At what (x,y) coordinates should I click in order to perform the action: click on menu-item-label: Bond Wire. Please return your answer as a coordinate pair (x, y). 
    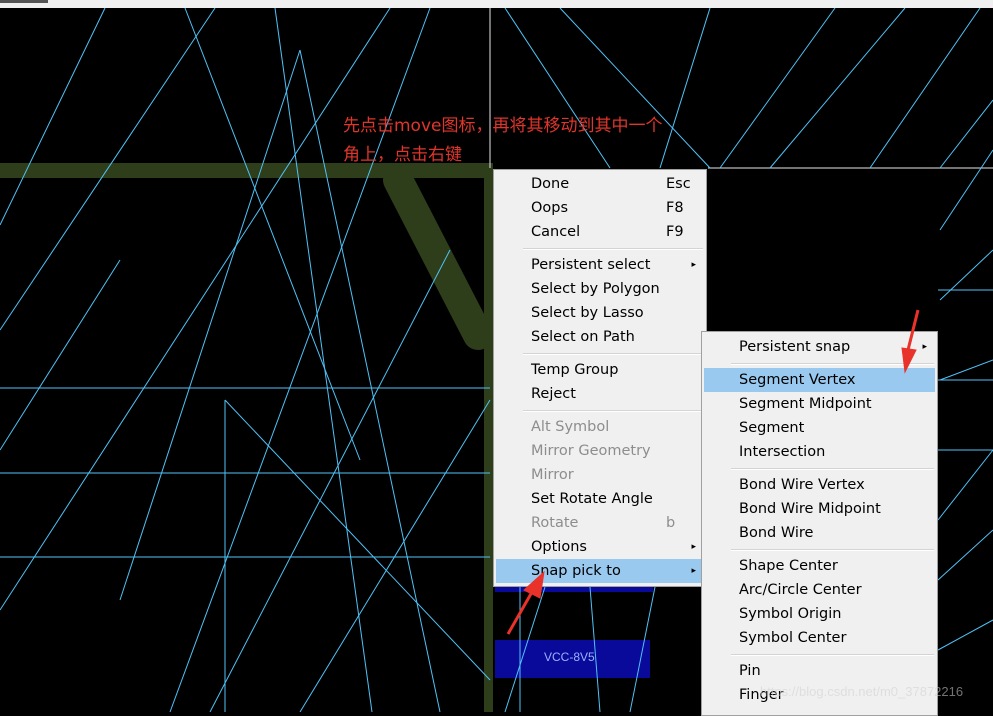
    Looking at the image, I should click on (776, 533).